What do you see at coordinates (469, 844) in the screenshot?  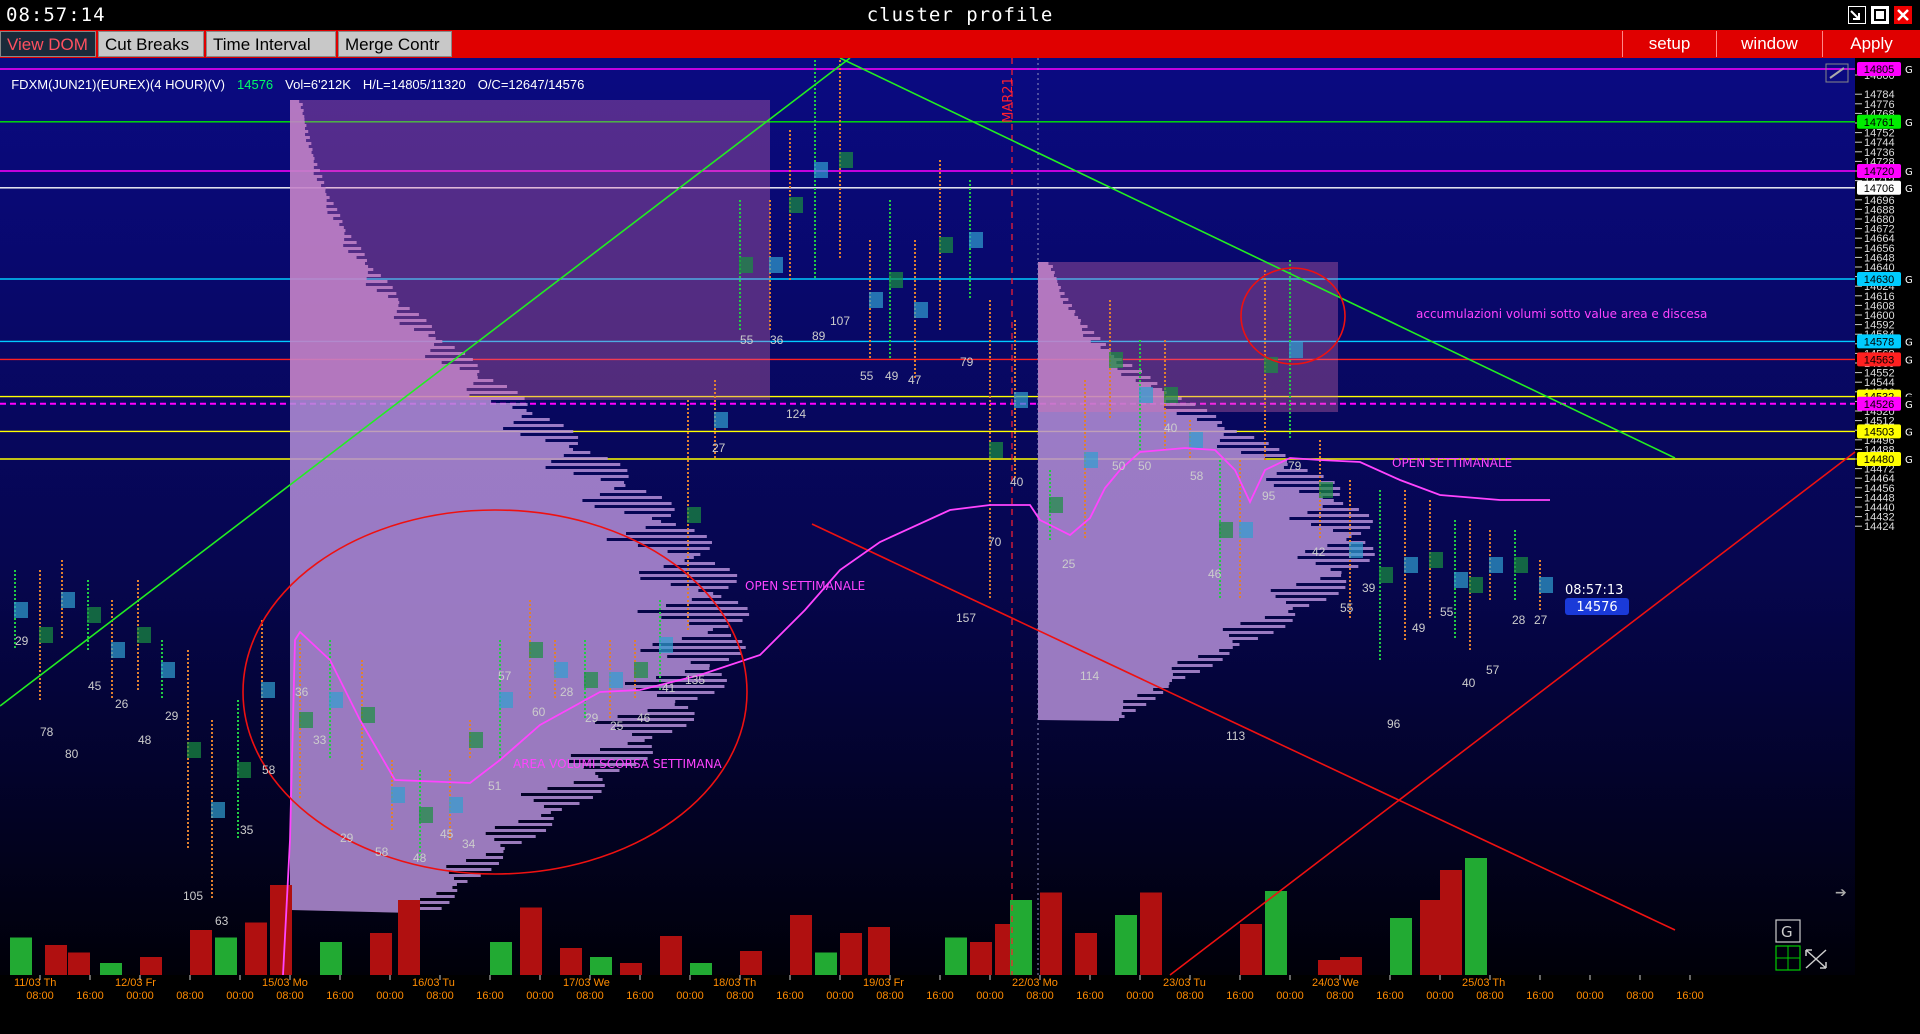 I see `bar-count: 34` at bounding box center [469, 844].